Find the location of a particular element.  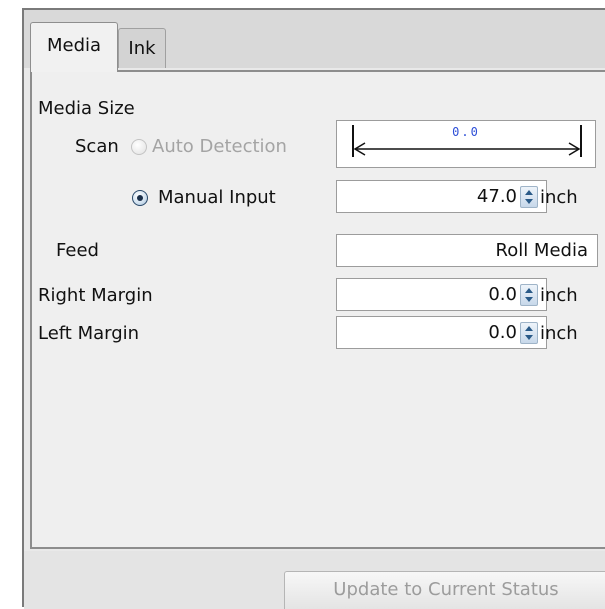

tab-ink: Ink is located at coordinates (142, 48).